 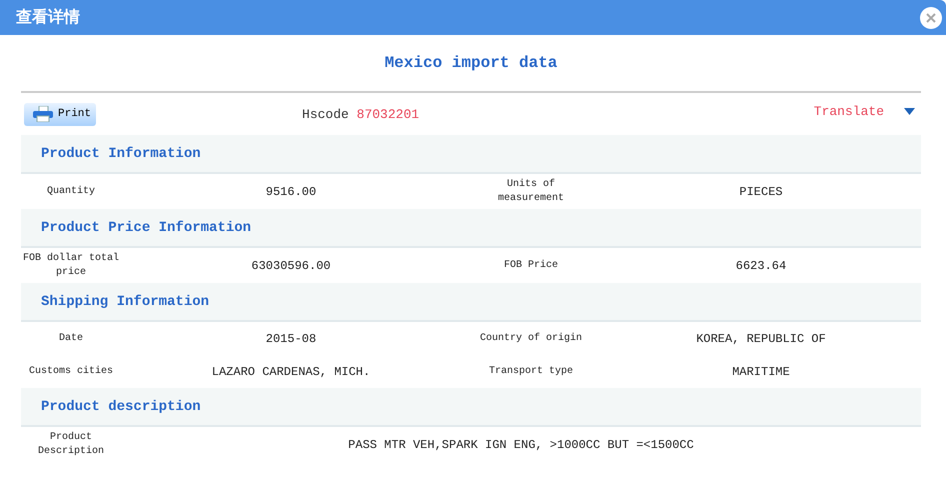 I want to click on field-value: 6623.64, so click(x=761, y=265).